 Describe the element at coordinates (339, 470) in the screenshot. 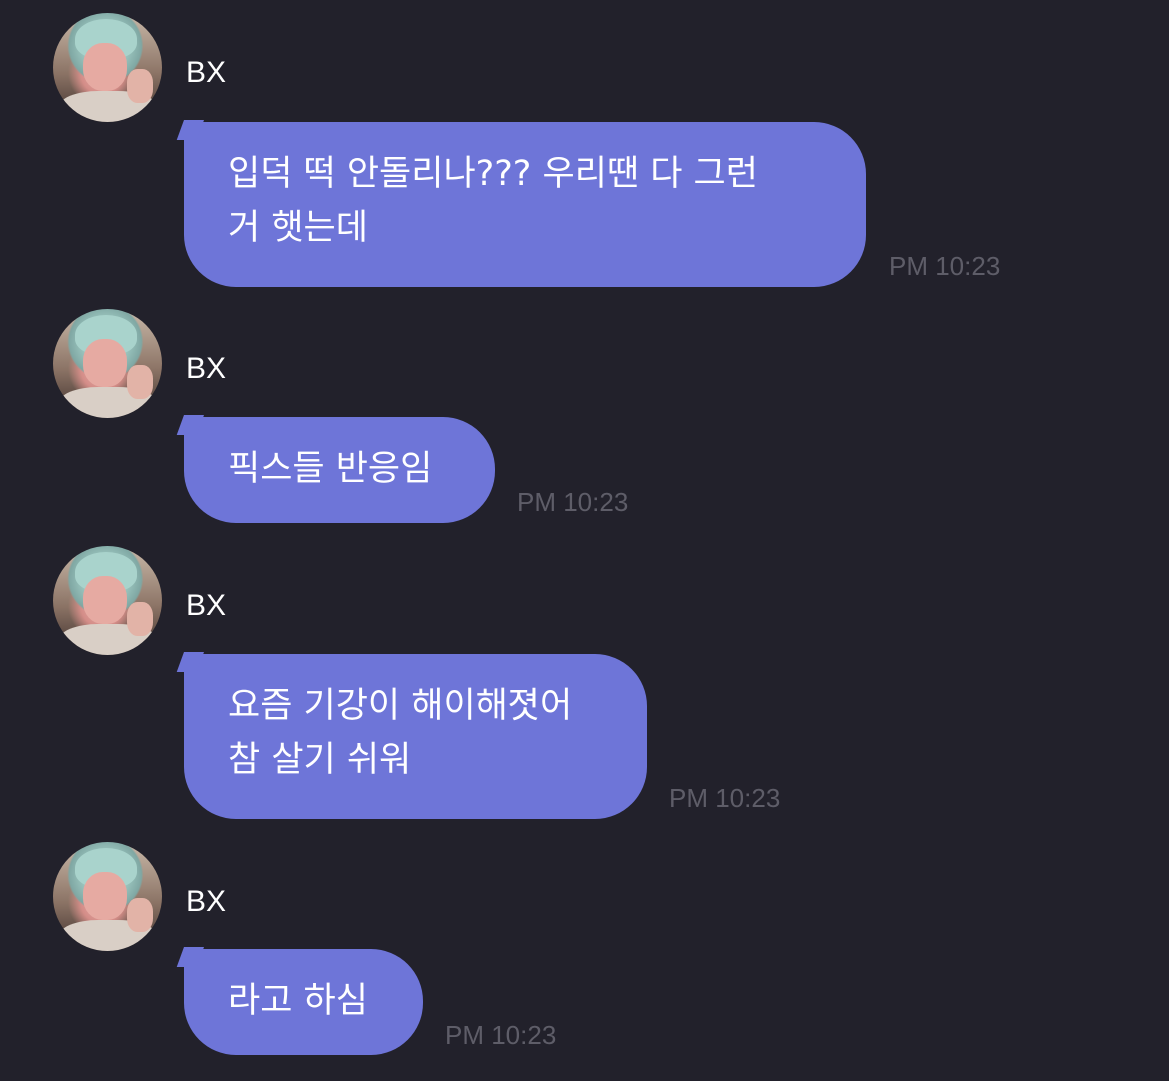

I see `message-bubble: 픽스들 반응임` at that location.